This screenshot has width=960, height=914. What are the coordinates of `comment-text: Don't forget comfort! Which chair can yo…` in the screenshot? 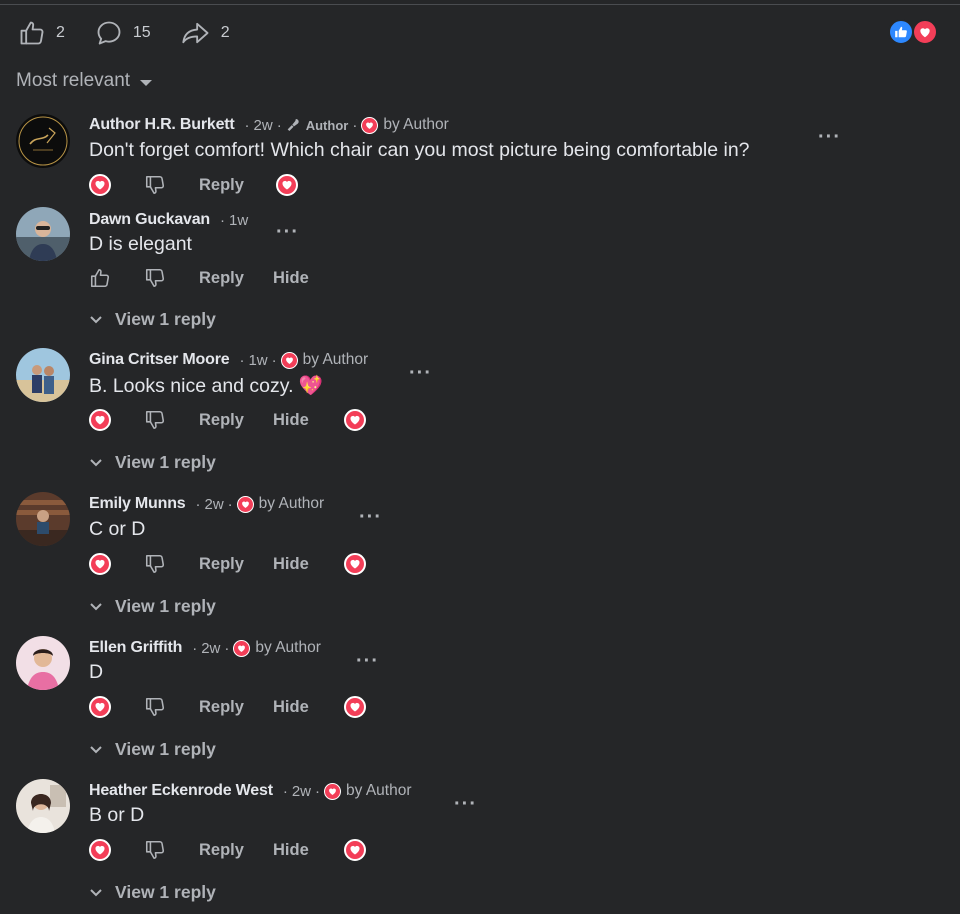 It's located at (419, 150).